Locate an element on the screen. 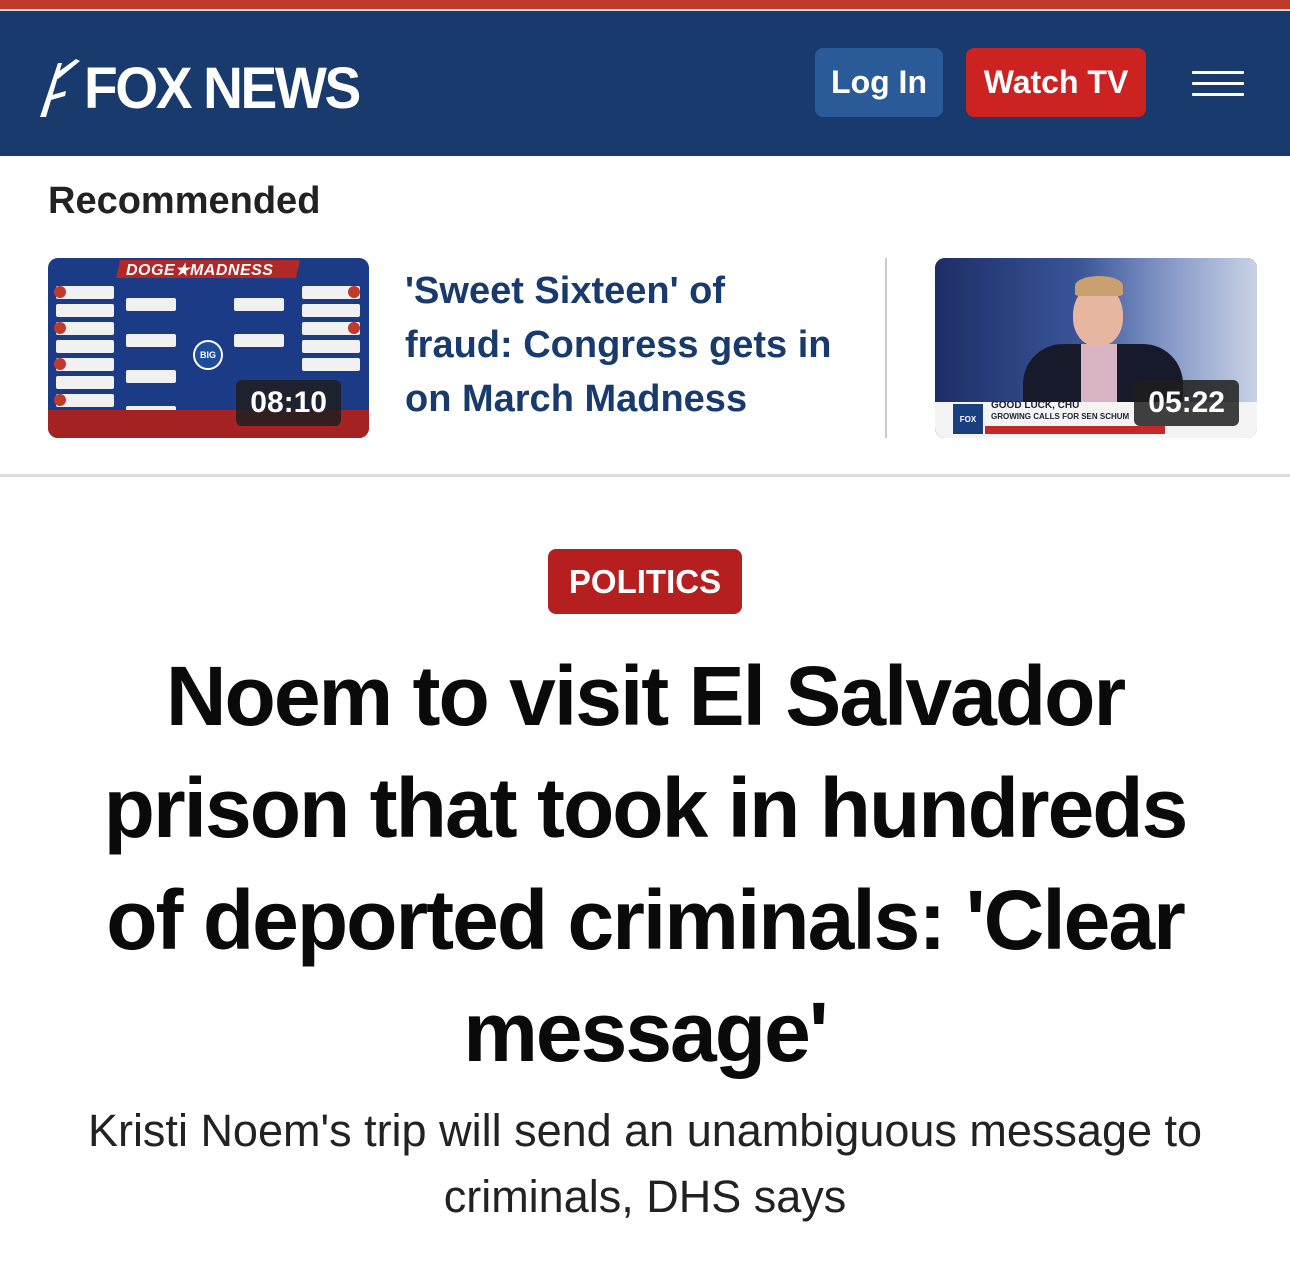  big-weekend-show-logo: BIG is located at coordinates (208, 355).